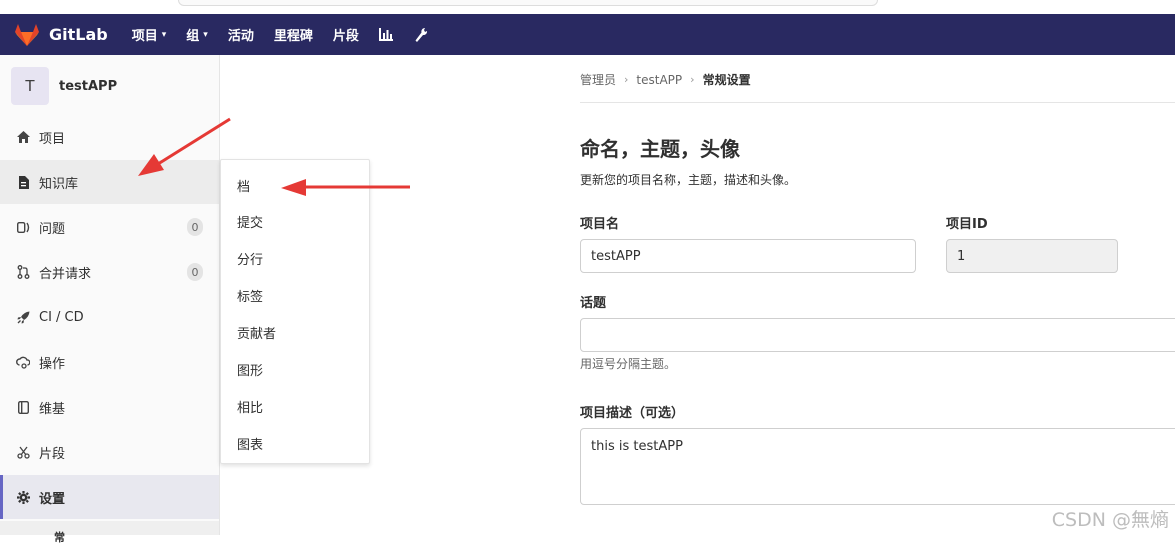 The width and height of the screenshot is (1175, 545). I want to click on section-subtitle: 更新您的项目名称，主题，描述和头像。, so click(688, 180).